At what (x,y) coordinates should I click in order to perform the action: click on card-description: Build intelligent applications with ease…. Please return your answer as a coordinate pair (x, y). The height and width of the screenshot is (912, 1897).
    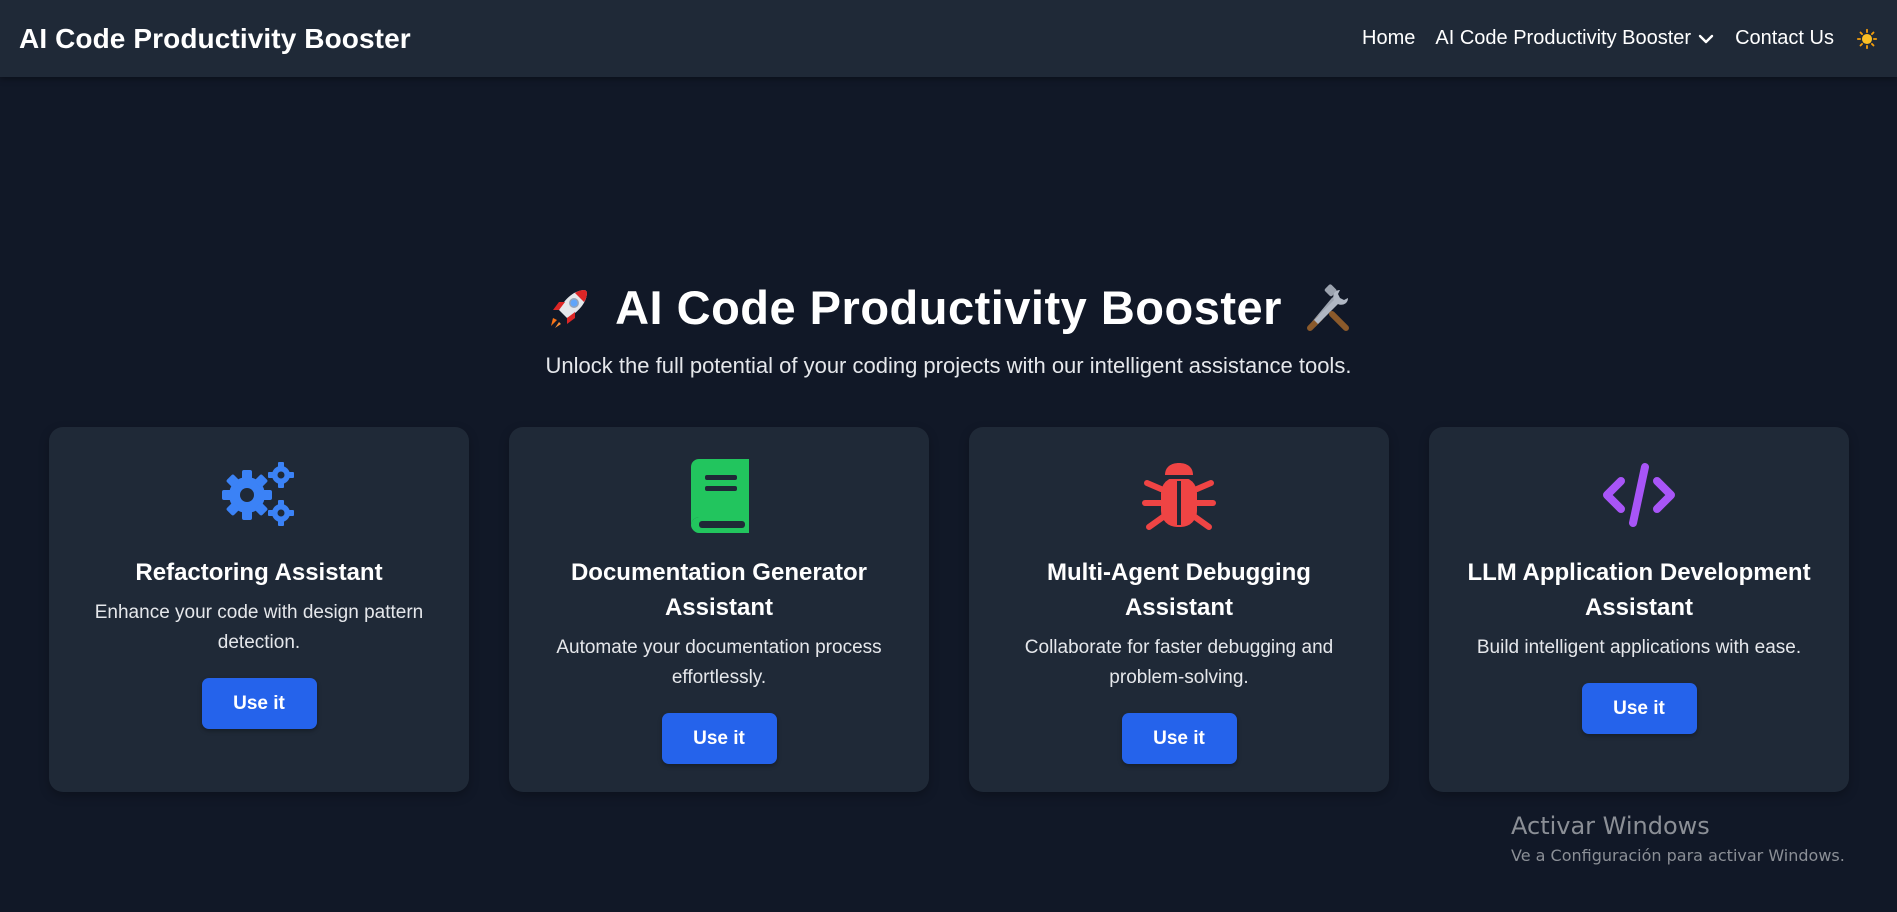
    Looking at the image, I should click on (1639, 647).